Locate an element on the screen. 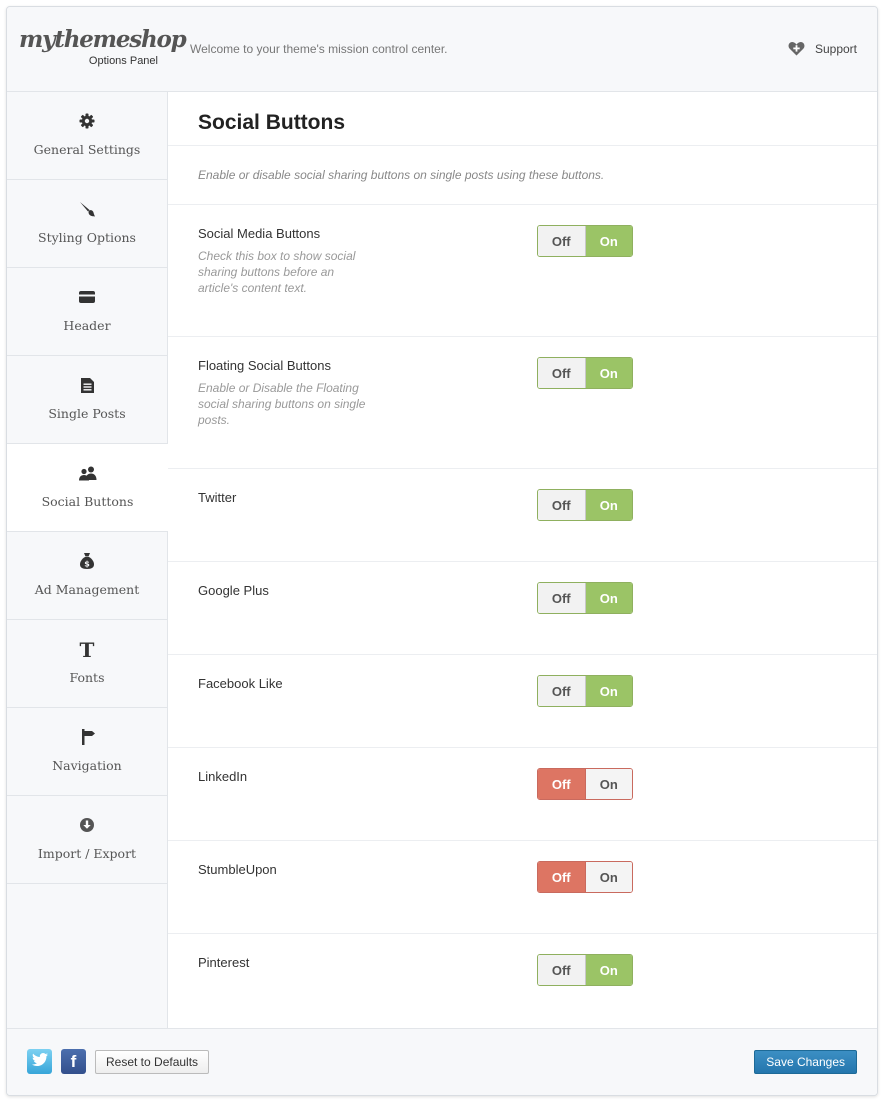 The image size is (884, 1103). sidebar-item-social-buttons: Social Buttons is located at coordinates (87, 488).